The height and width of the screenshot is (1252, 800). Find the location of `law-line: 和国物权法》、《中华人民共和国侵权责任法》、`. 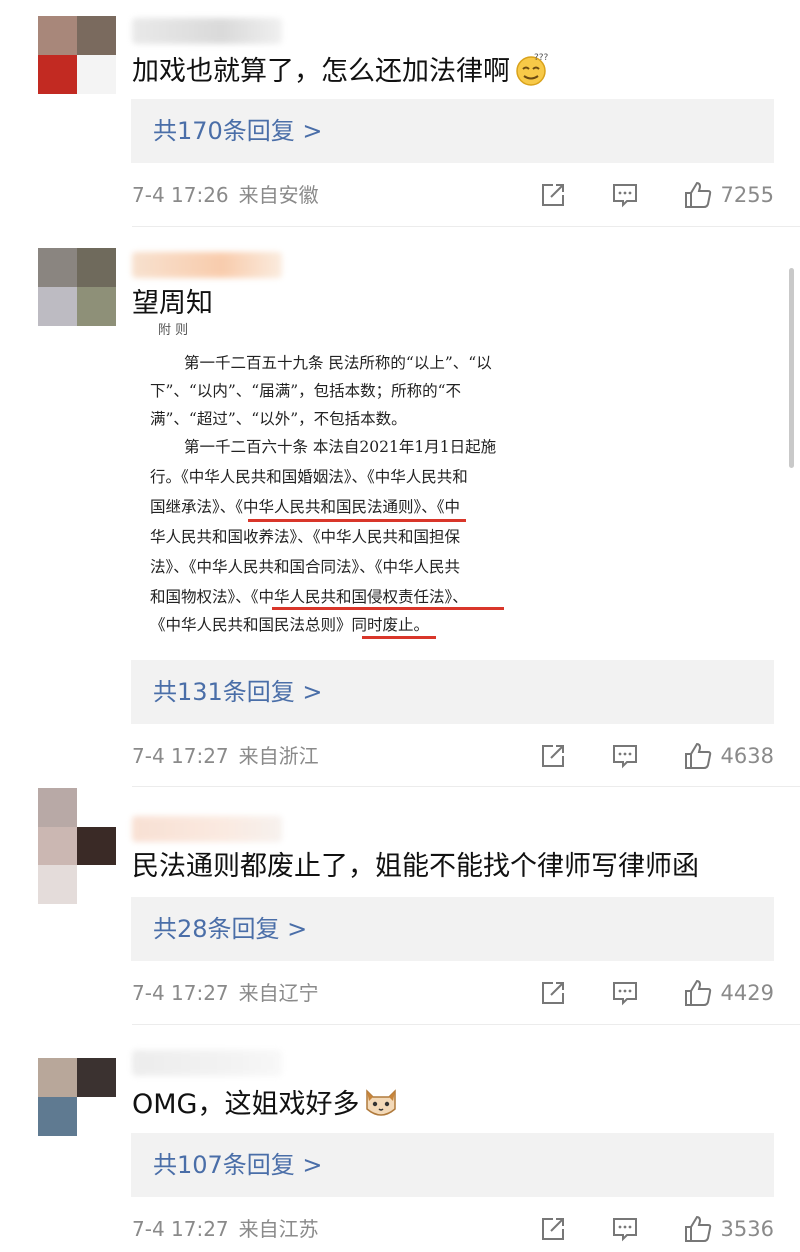

law-line: 和国物权法》、《中华人民共和国侵权责任法》、 is located at coordinates (309, 597).